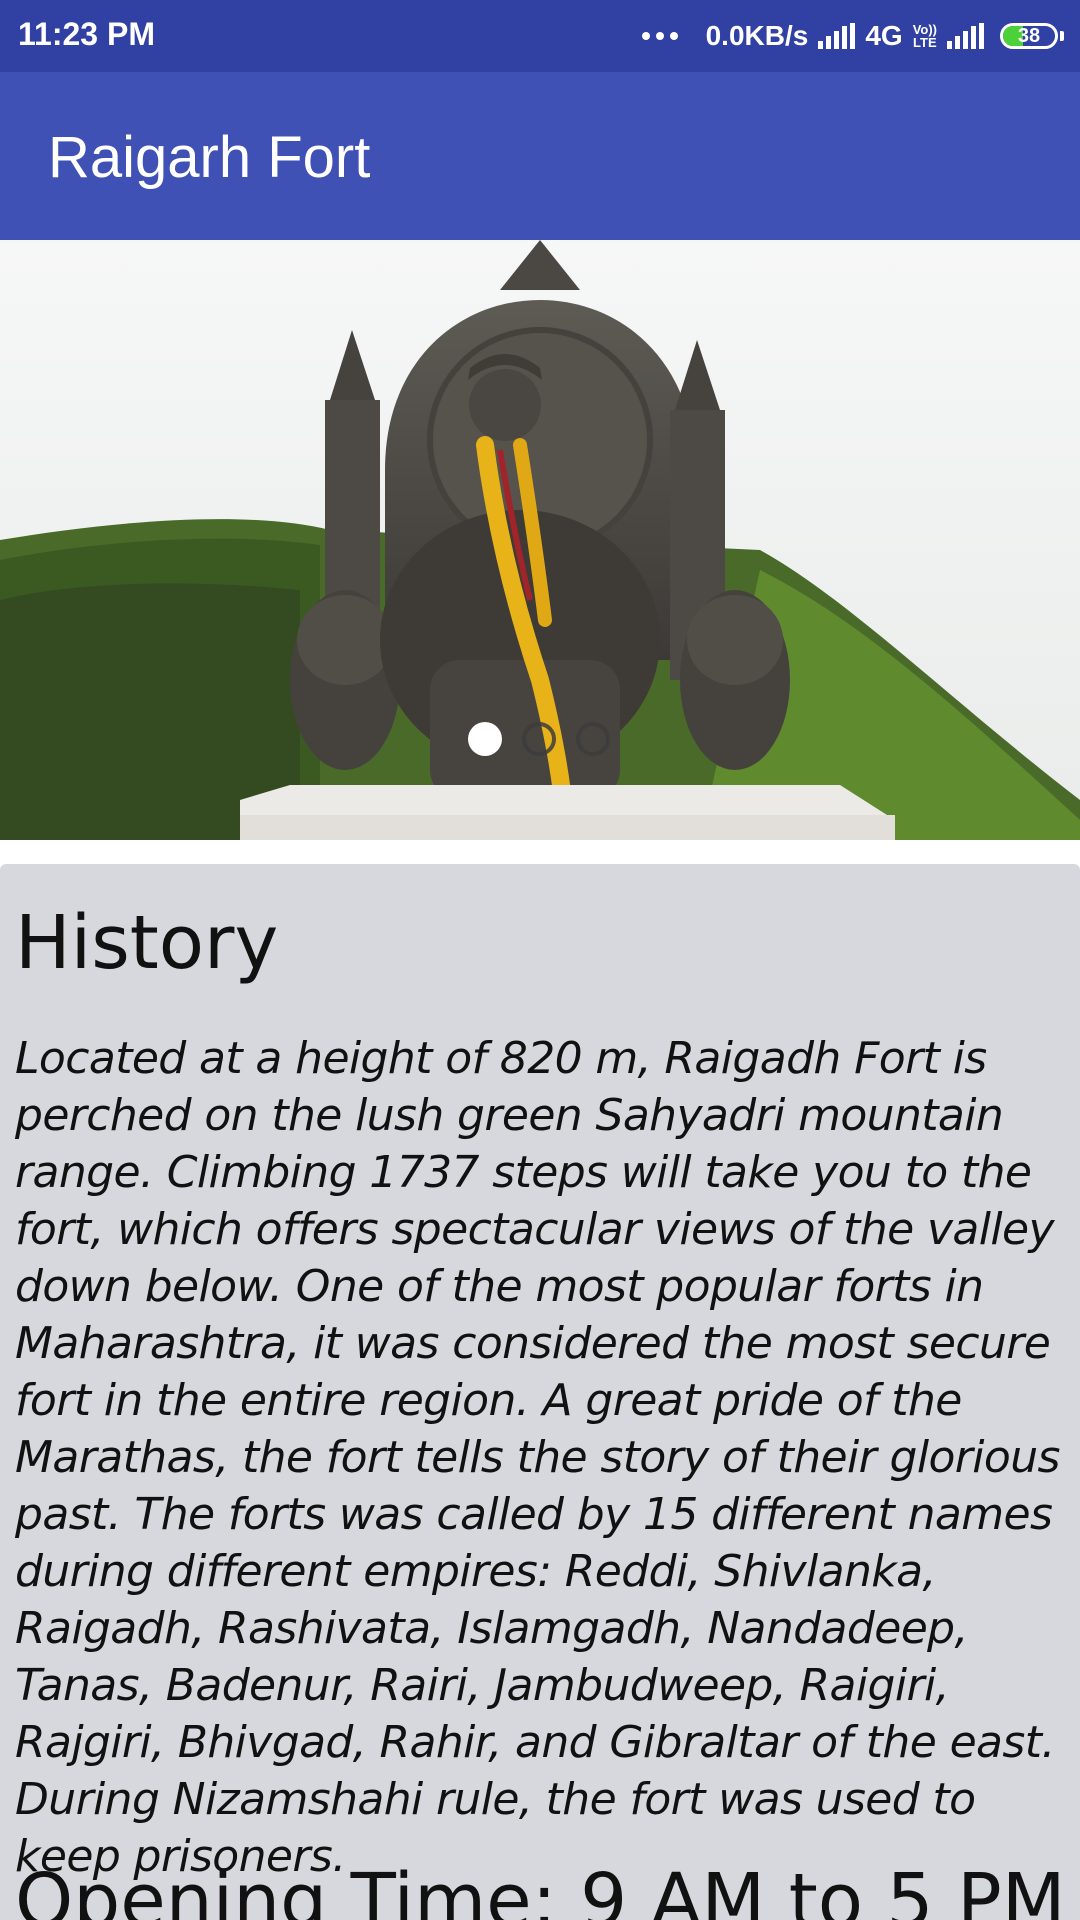 Image resolution: width=1080 pixels, height=1920 pixels. What do you see at coordinates (1062, 36) in the screenshot?
I see `battery-nub` at bounding box center [1062, 36].